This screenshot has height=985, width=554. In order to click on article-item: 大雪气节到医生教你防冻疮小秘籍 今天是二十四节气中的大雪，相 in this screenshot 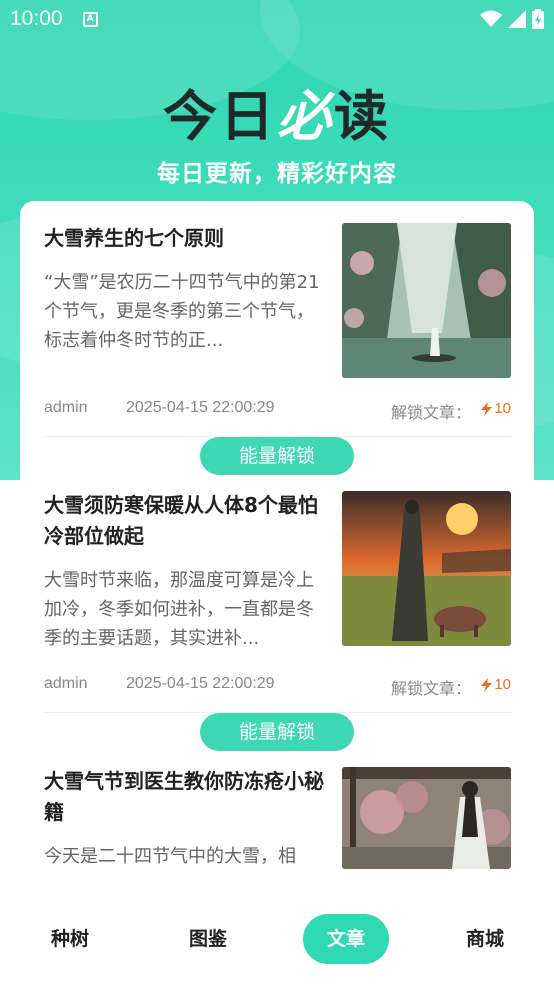, I will do `click(277, 822)`.